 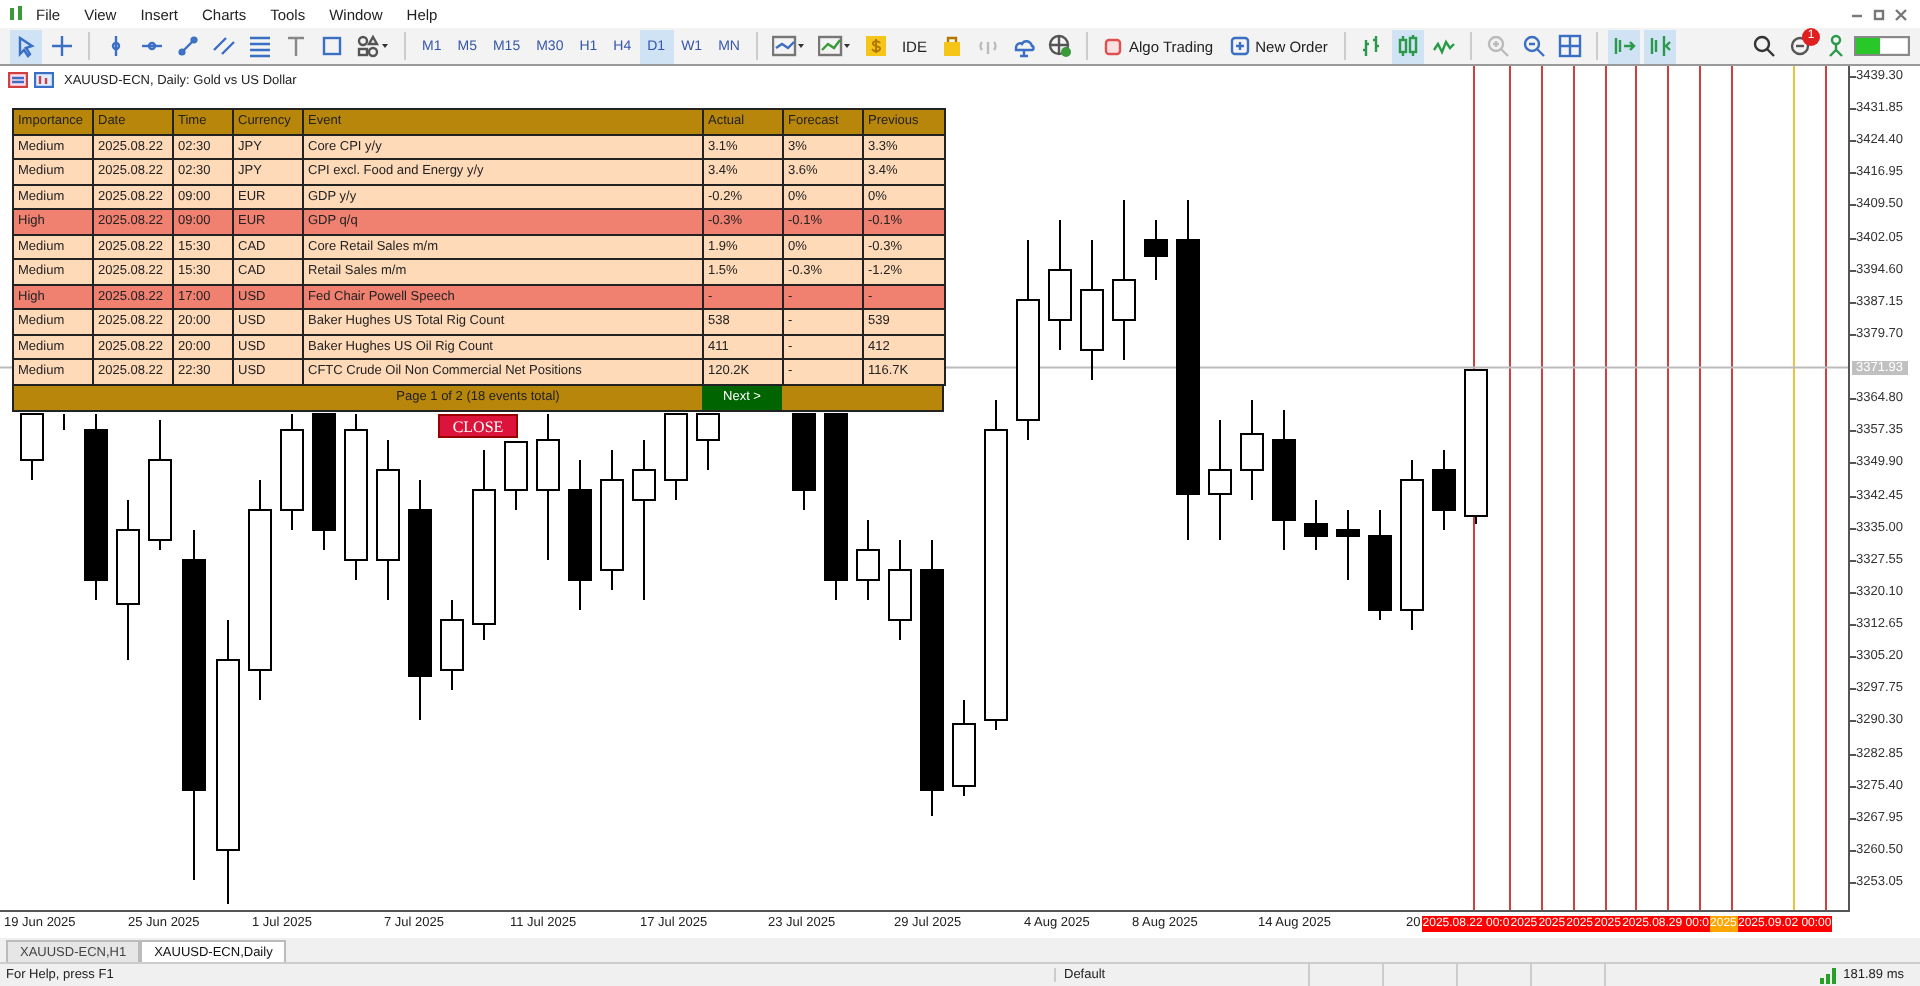 I want to click on close-icon, so click(x=1901, y=14).